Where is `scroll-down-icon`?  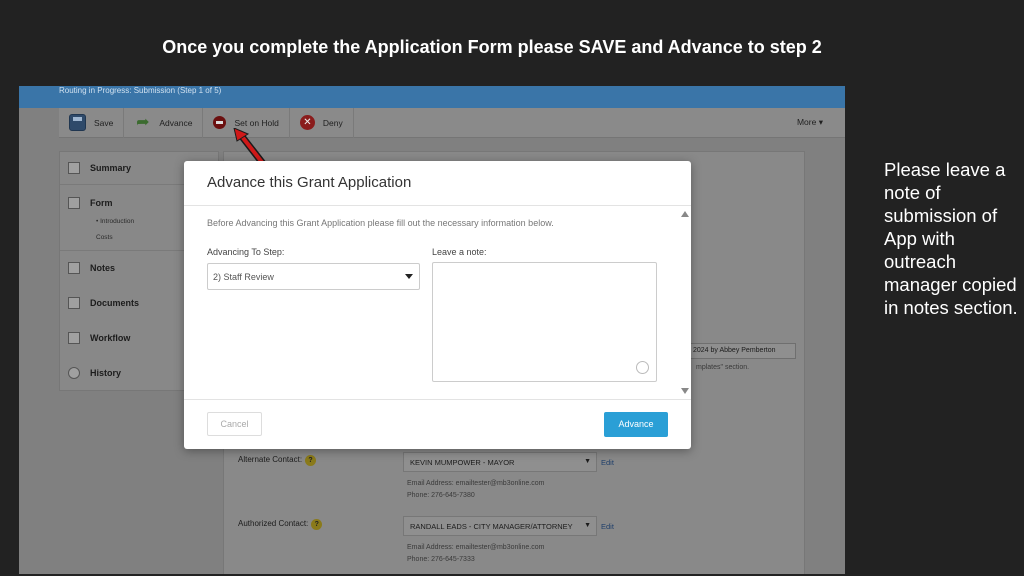 scroll-down-icon is located at coordinates (685, 391).